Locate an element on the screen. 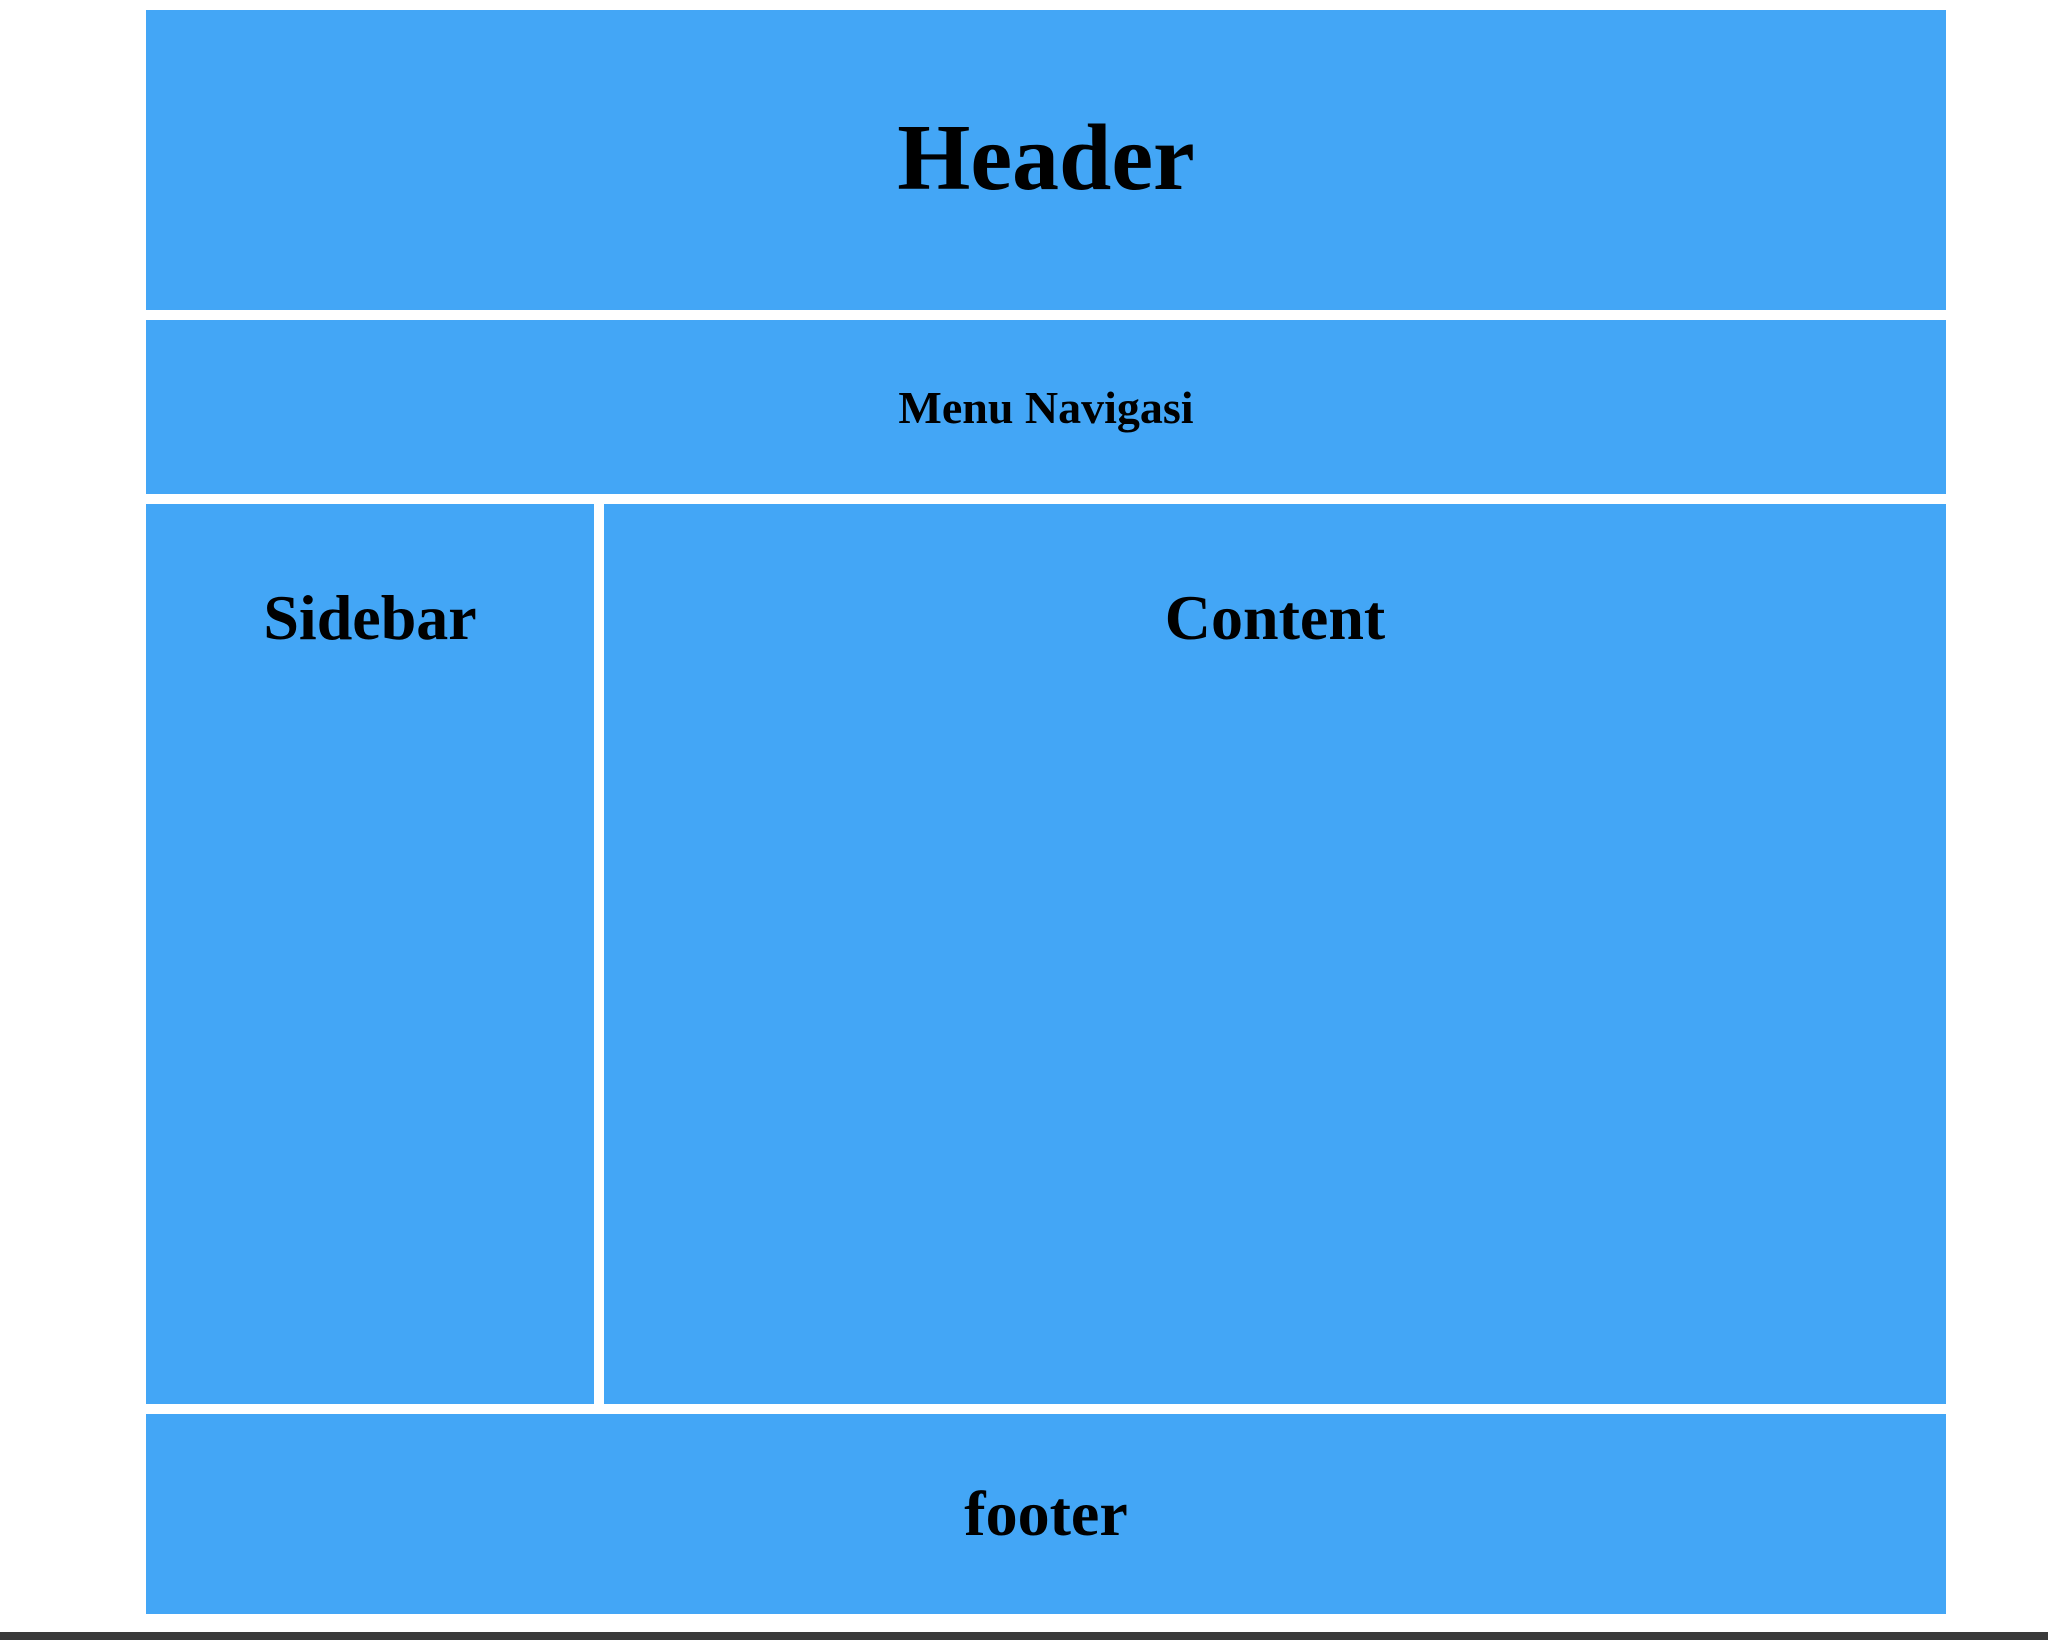 The width and height of the screenshot is (2048, 1640). footer-title: footer is located at coordinates (1046, 1513).